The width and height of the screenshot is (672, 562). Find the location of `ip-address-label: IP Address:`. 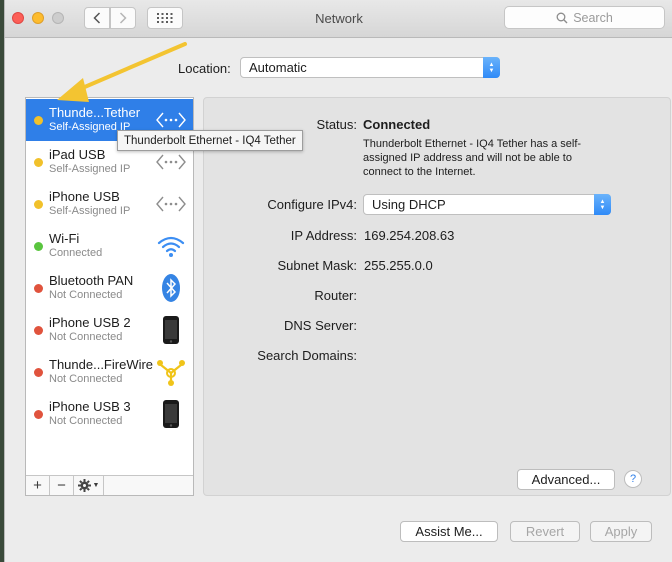

ip-address-label: IP Address: is located at coordinates (323, 235).